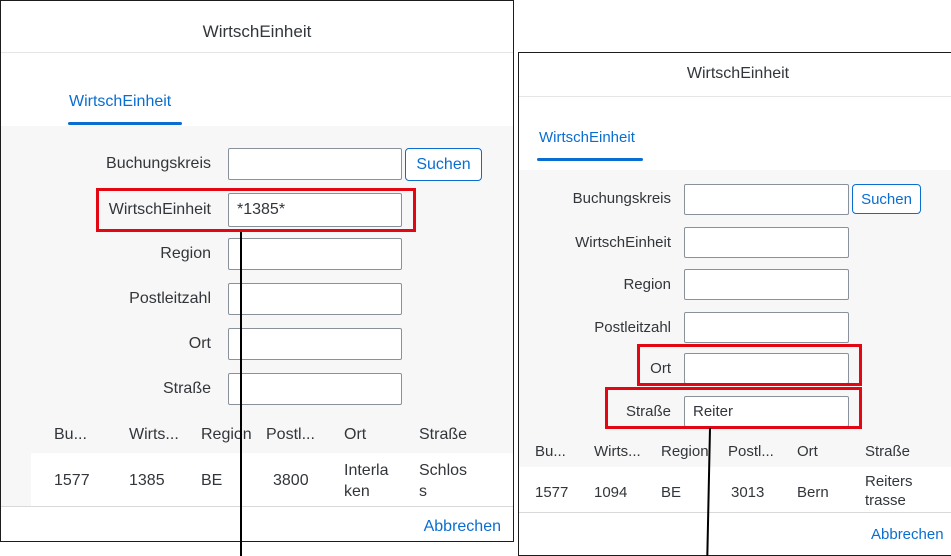  What do you see at coordinates (147, 480) in the screenshot?
I see `cell-wirtscheinheit: 1385` at bounding box center [147, 480].